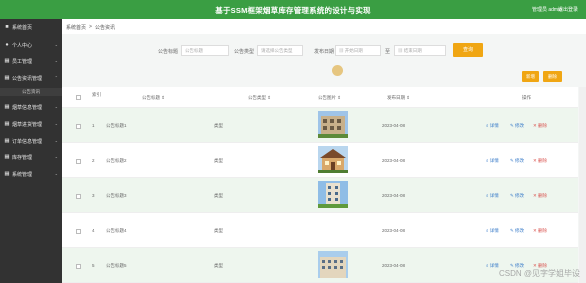 Image resolution: width=586 pixels, height=283 pixels. Describe the element at coordinates (93, 125) in the screenshot. I see `row-index: 1` at that location.